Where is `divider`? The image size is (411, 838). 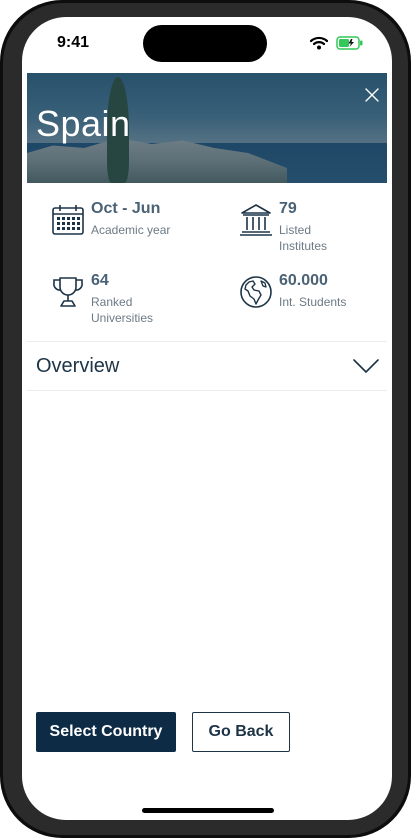
divider is located at coordinates (207, 390).